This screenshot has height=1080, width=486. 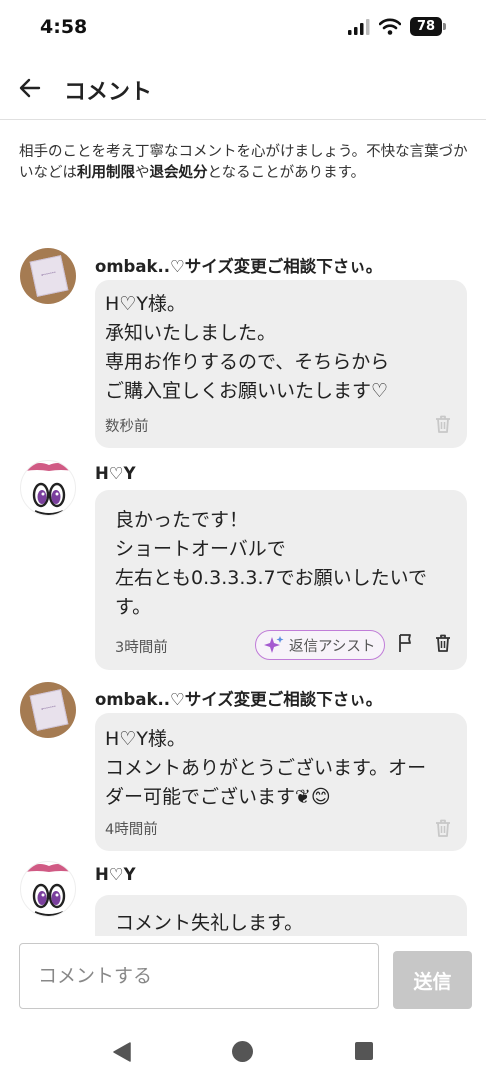 What do you see at coordinates (390, 26) in the screenshot?
I see `wifi-icon` at bounding box center [390, 26].